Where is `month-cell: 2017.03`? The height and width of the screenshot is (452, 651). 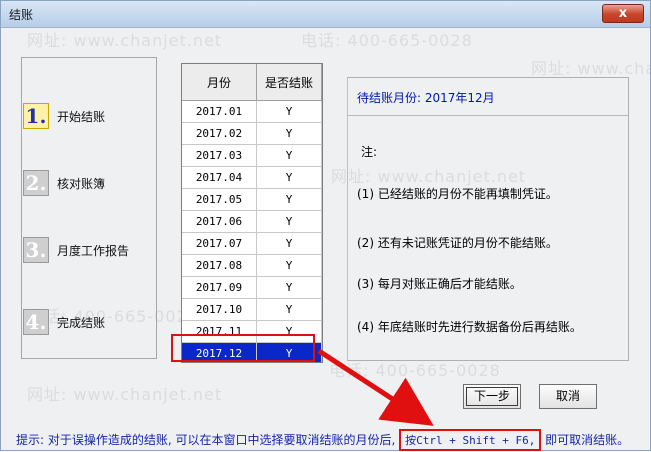
month-cell: 2017.03 is located at coordinates (219, 155).